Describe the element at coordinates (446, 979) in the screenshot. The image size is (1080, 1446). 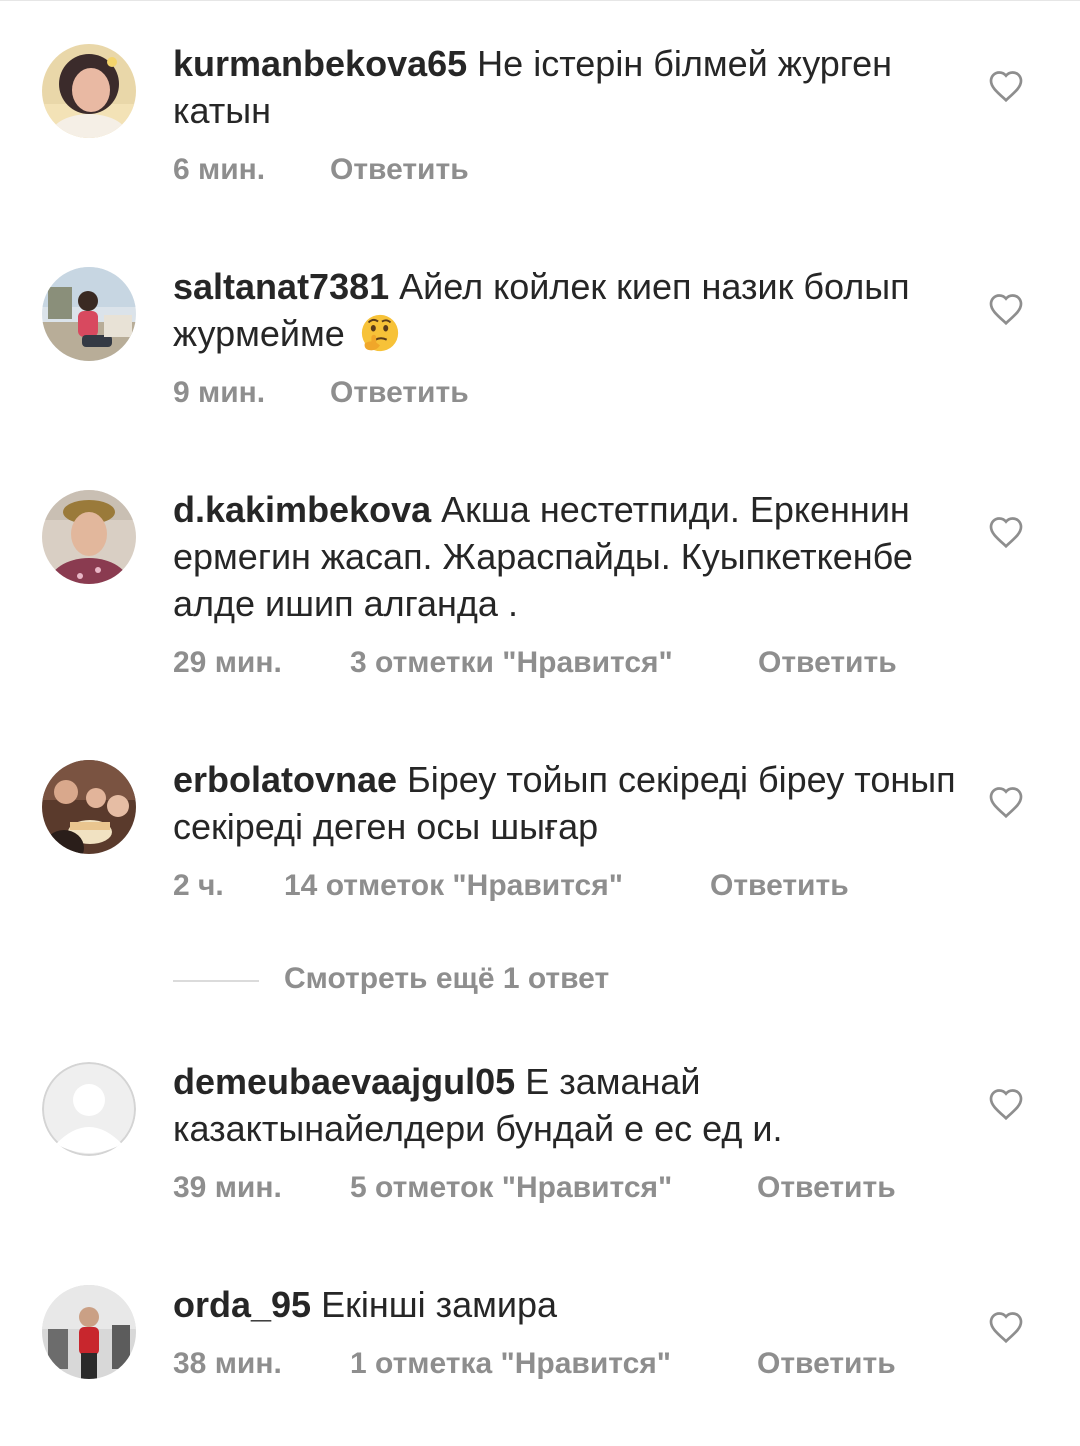
I see `view-more-replies-label: Смотреть ещё 1 ответ` at that location.